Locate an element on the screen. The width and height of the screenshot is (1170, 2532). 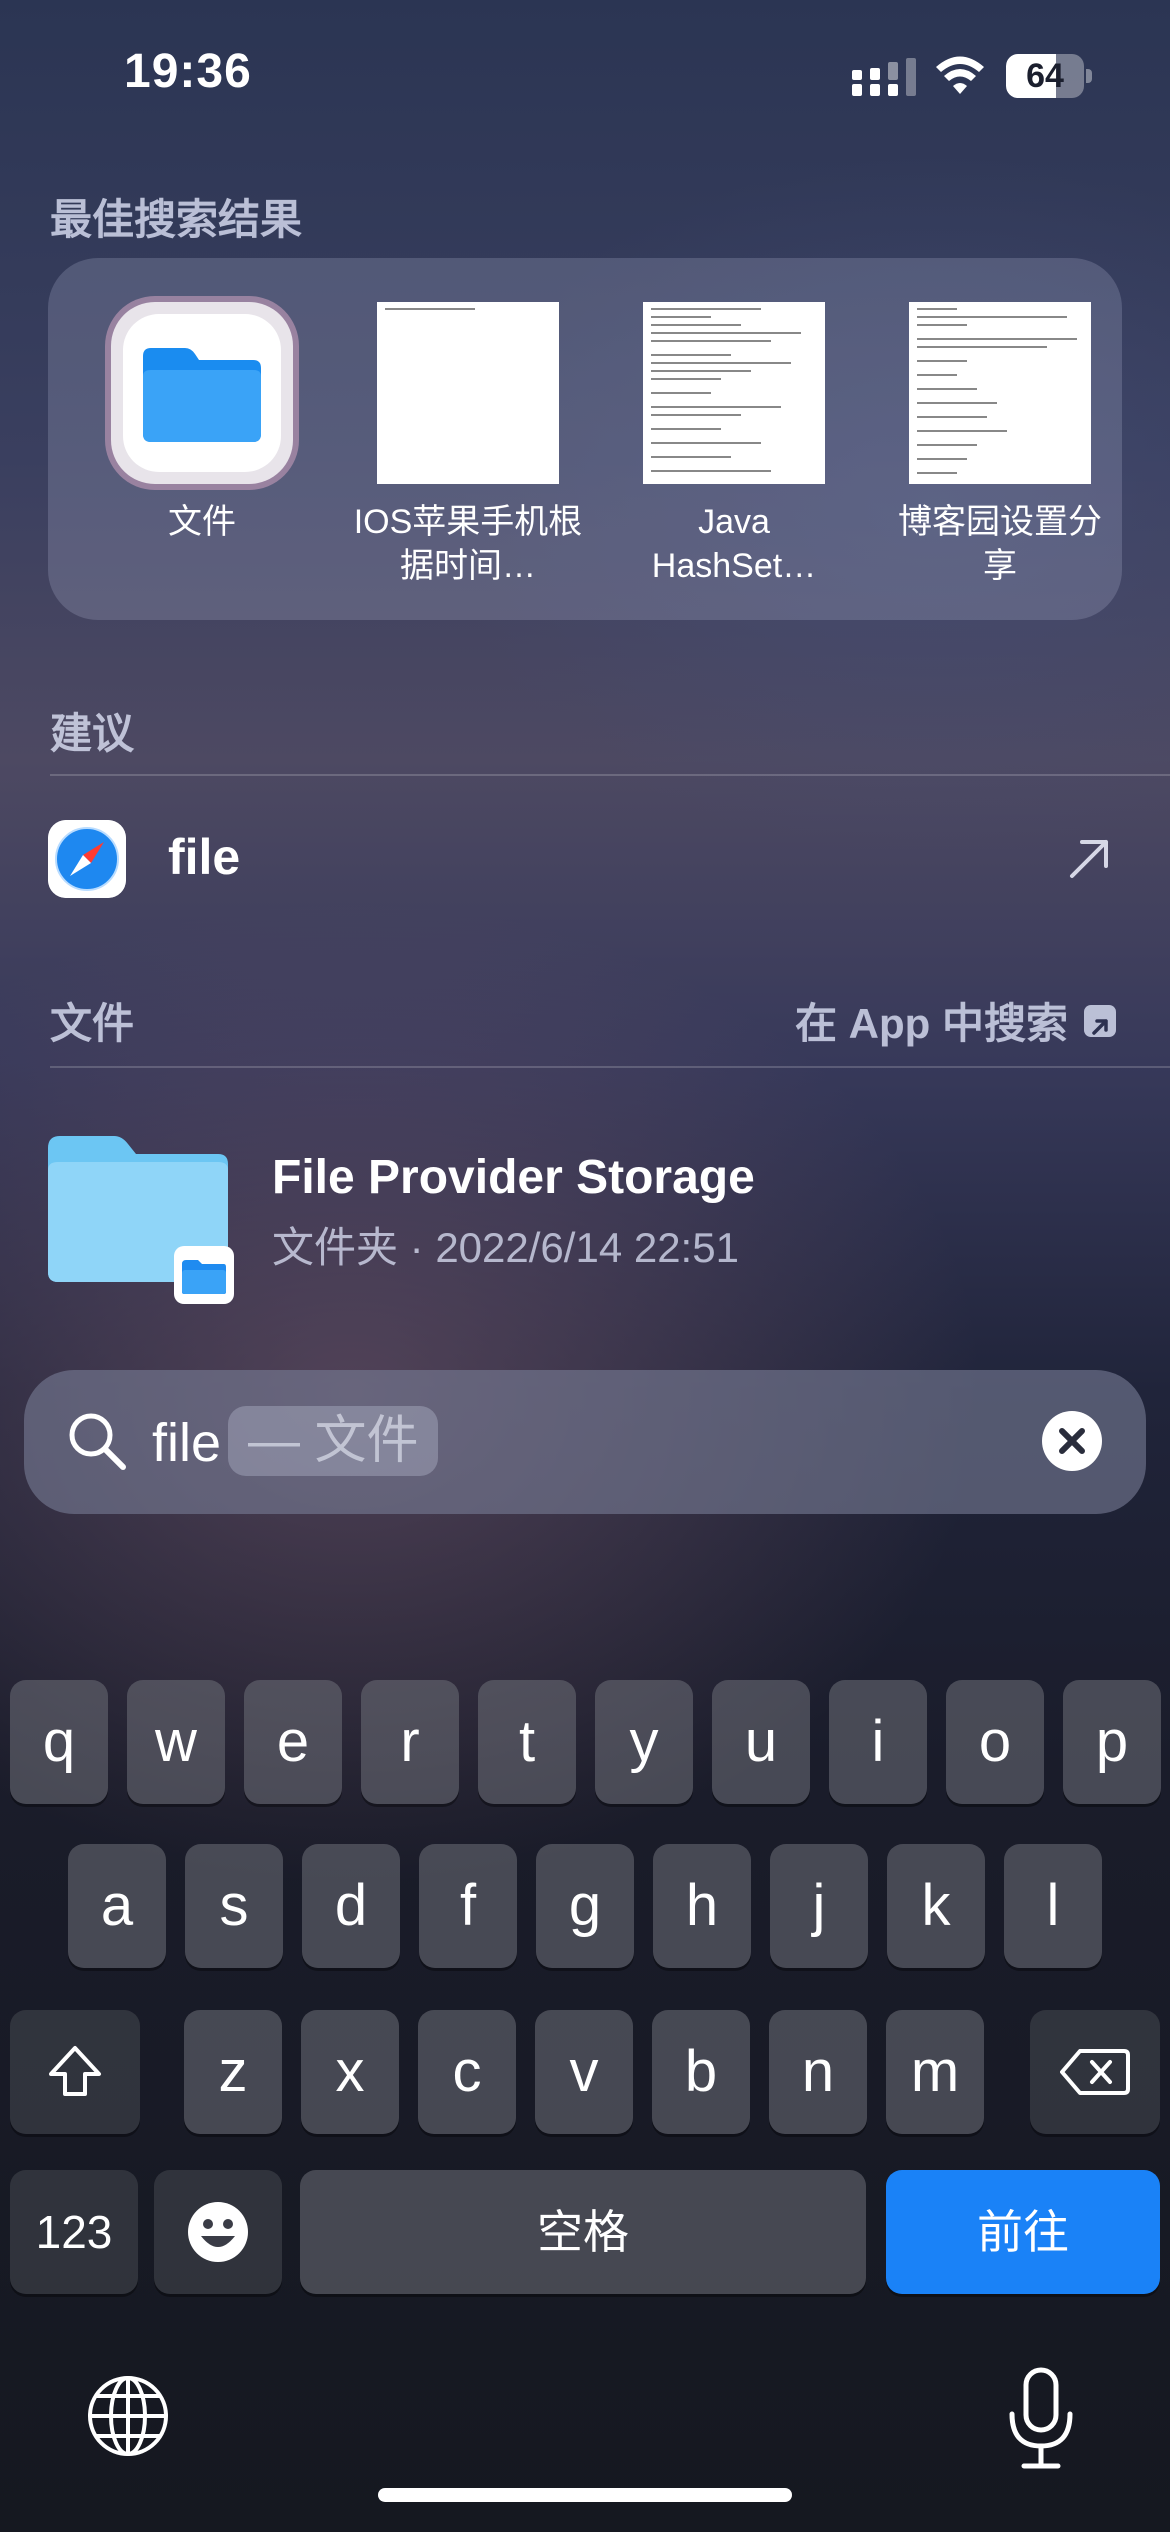
top-hit-document-3: 博客园设置分享 is located at coordinates (1000, 445).